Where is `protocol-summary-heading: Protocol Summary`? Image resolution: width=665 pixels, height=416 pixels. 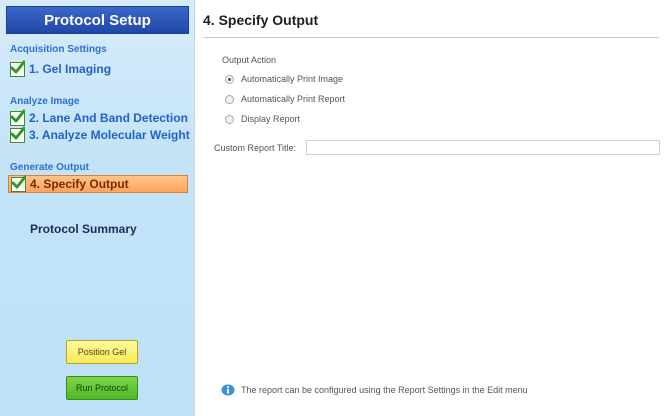 protocol-summary-heading: Protocol Summary is located at coordinates (83, 229).